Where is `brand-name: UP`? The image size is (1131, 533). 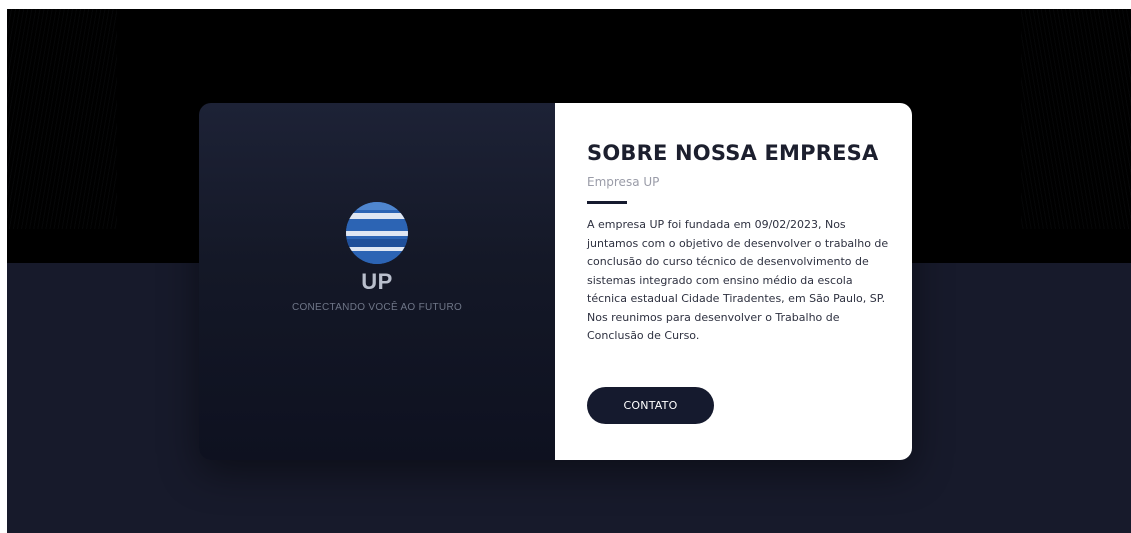 brand-name: UP is located at coordinates (377, 281).